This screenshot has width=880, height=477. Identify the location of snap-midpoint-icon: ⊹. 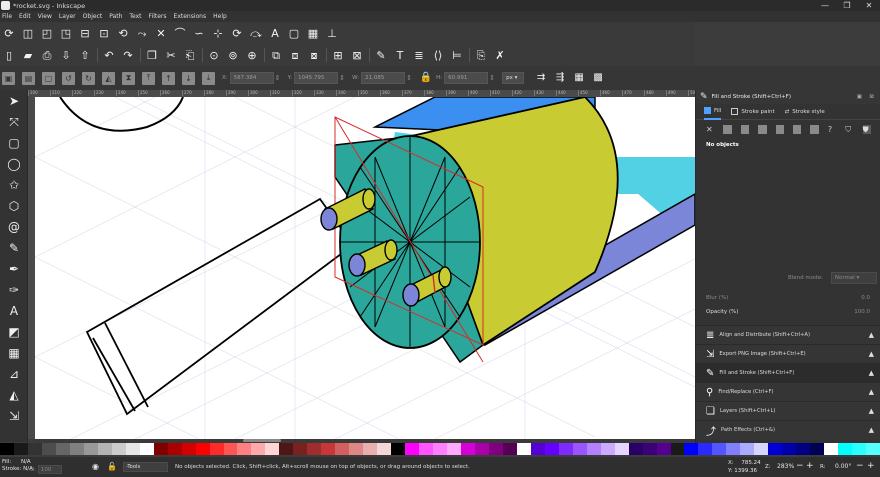
(218, 33).